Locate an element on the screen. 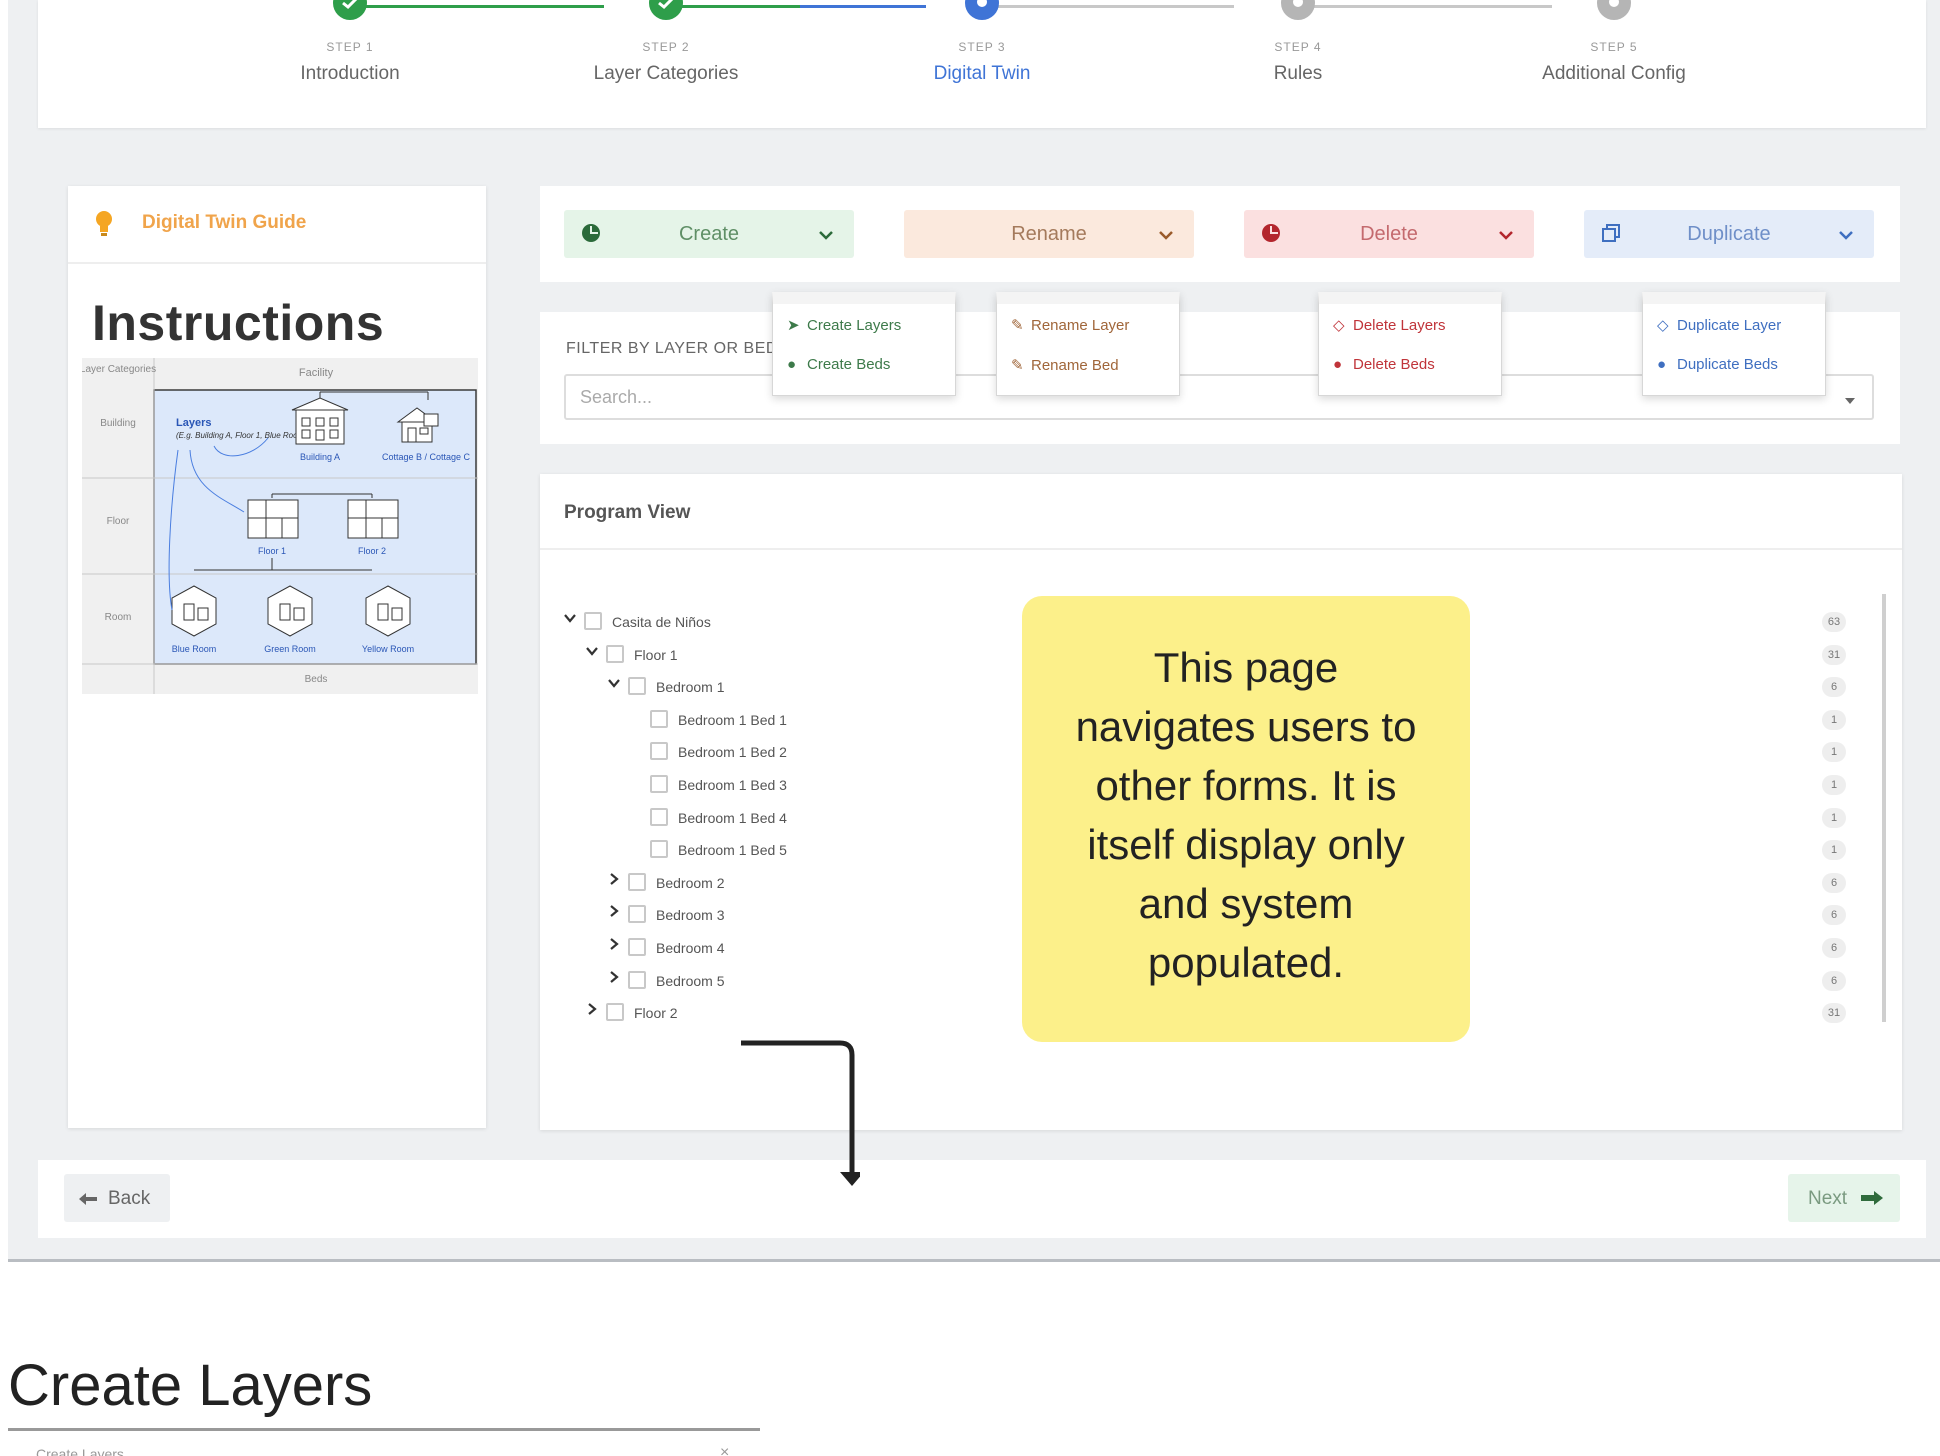 The image size is (1940, 1456). tree-scrollbar is located at coordinates (1884, 808).